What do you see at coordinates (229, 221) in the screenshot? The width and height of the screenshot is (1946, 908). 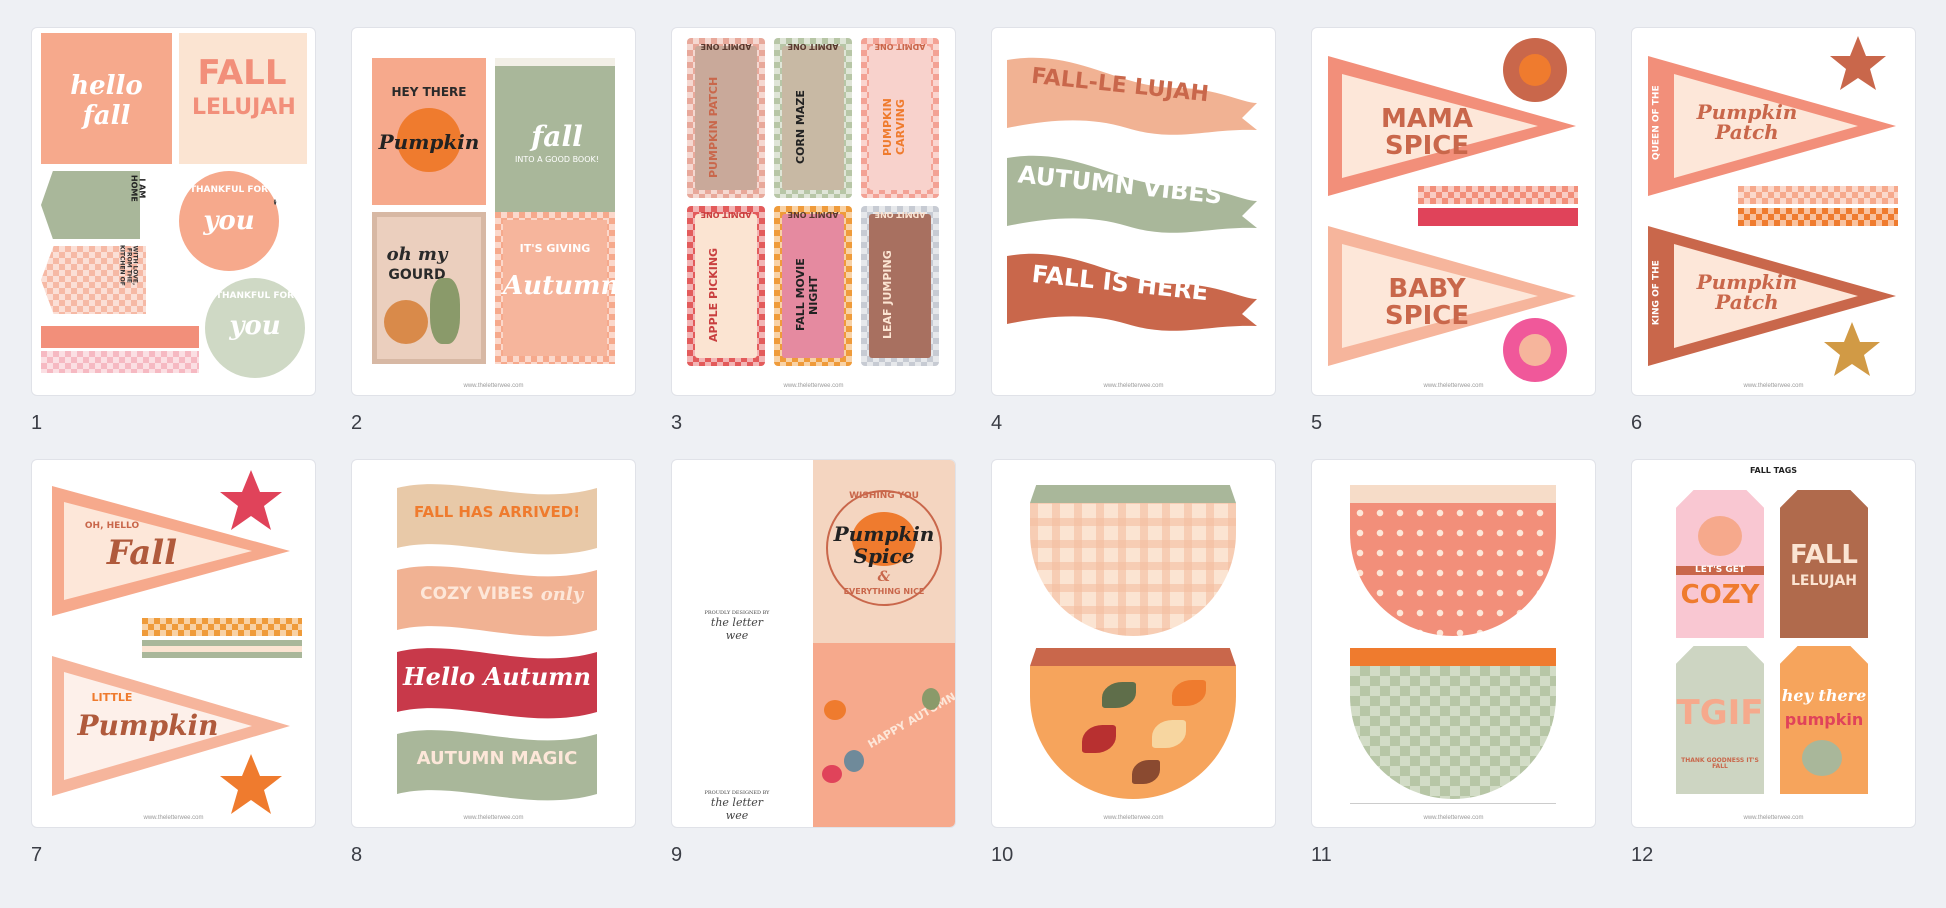 I see `you-text-1: you` at bounding box center [229, 221].